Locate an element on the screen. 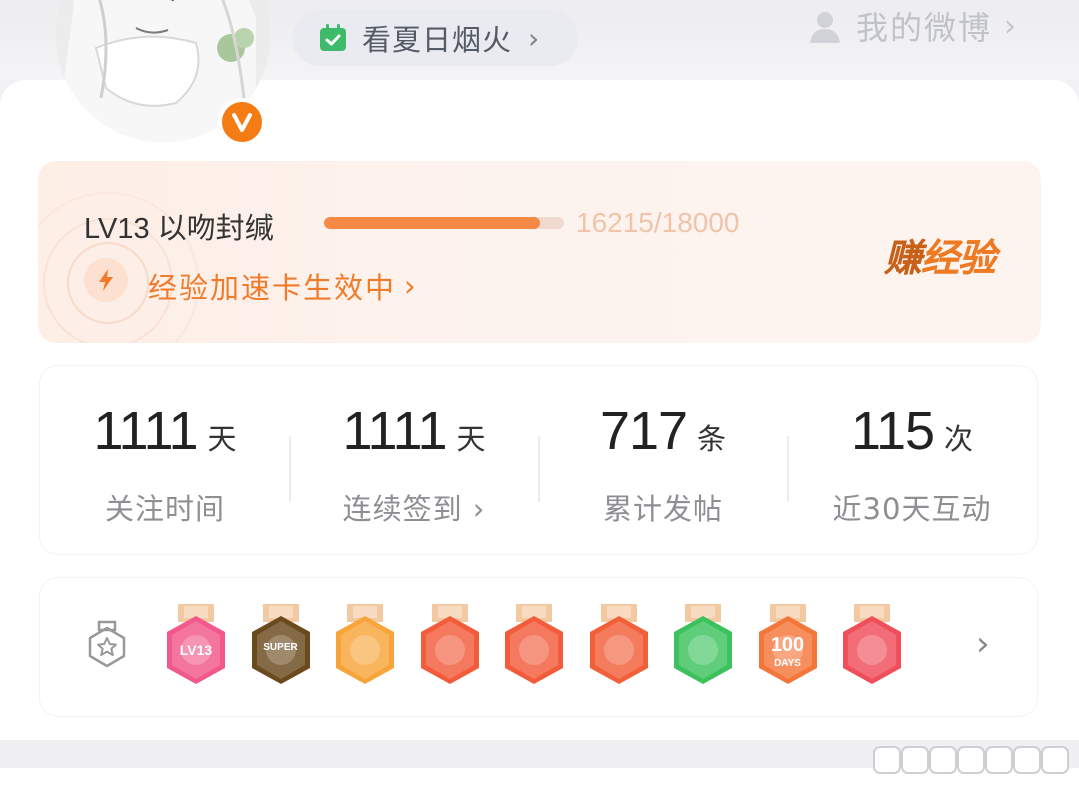 This screenshot has height=792, width=1079. verified-v-icon is located at coordinates (242, 122).